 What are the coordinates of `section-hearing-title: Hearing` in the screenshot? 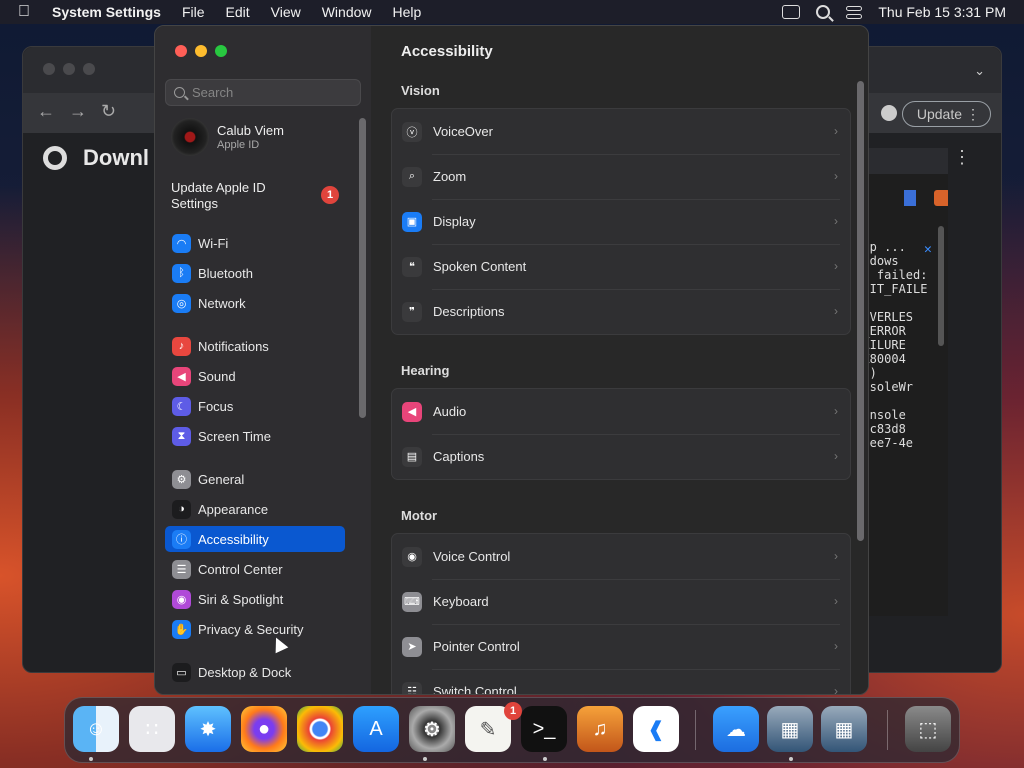 It's located at (425, 370).